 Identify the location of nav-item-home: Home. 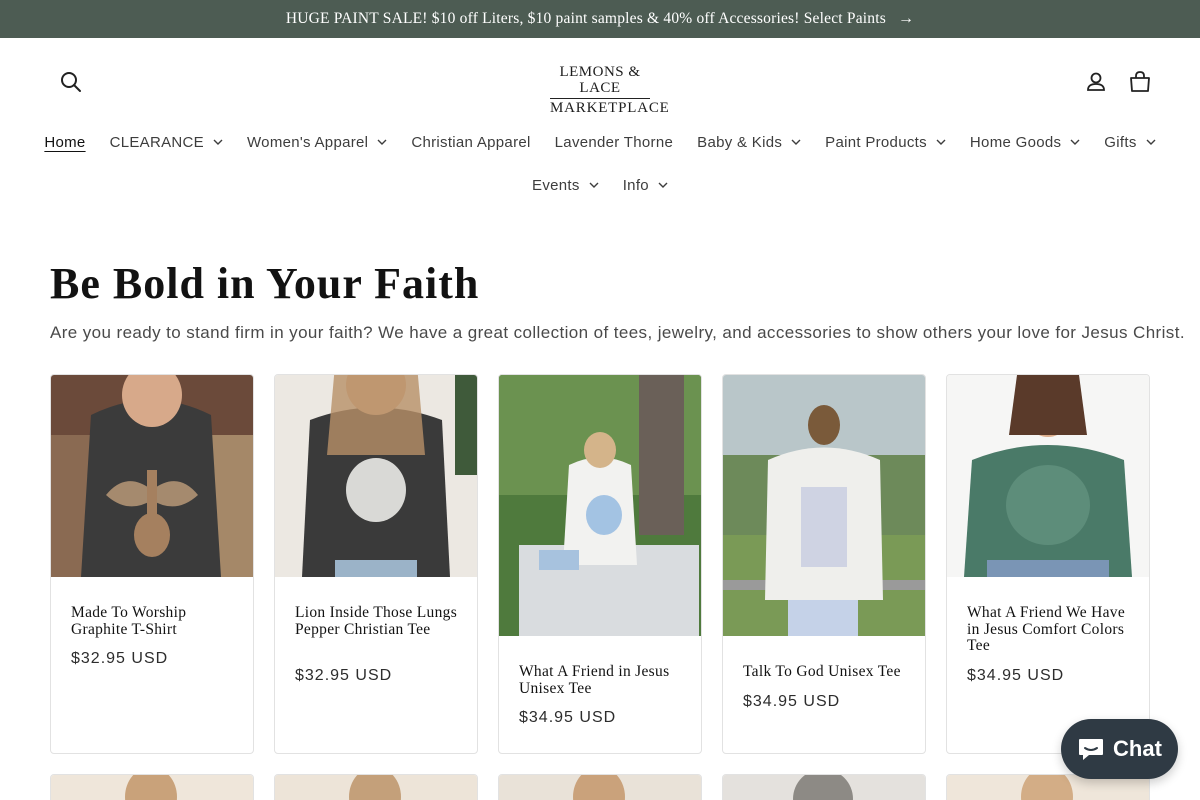
(64, 142).